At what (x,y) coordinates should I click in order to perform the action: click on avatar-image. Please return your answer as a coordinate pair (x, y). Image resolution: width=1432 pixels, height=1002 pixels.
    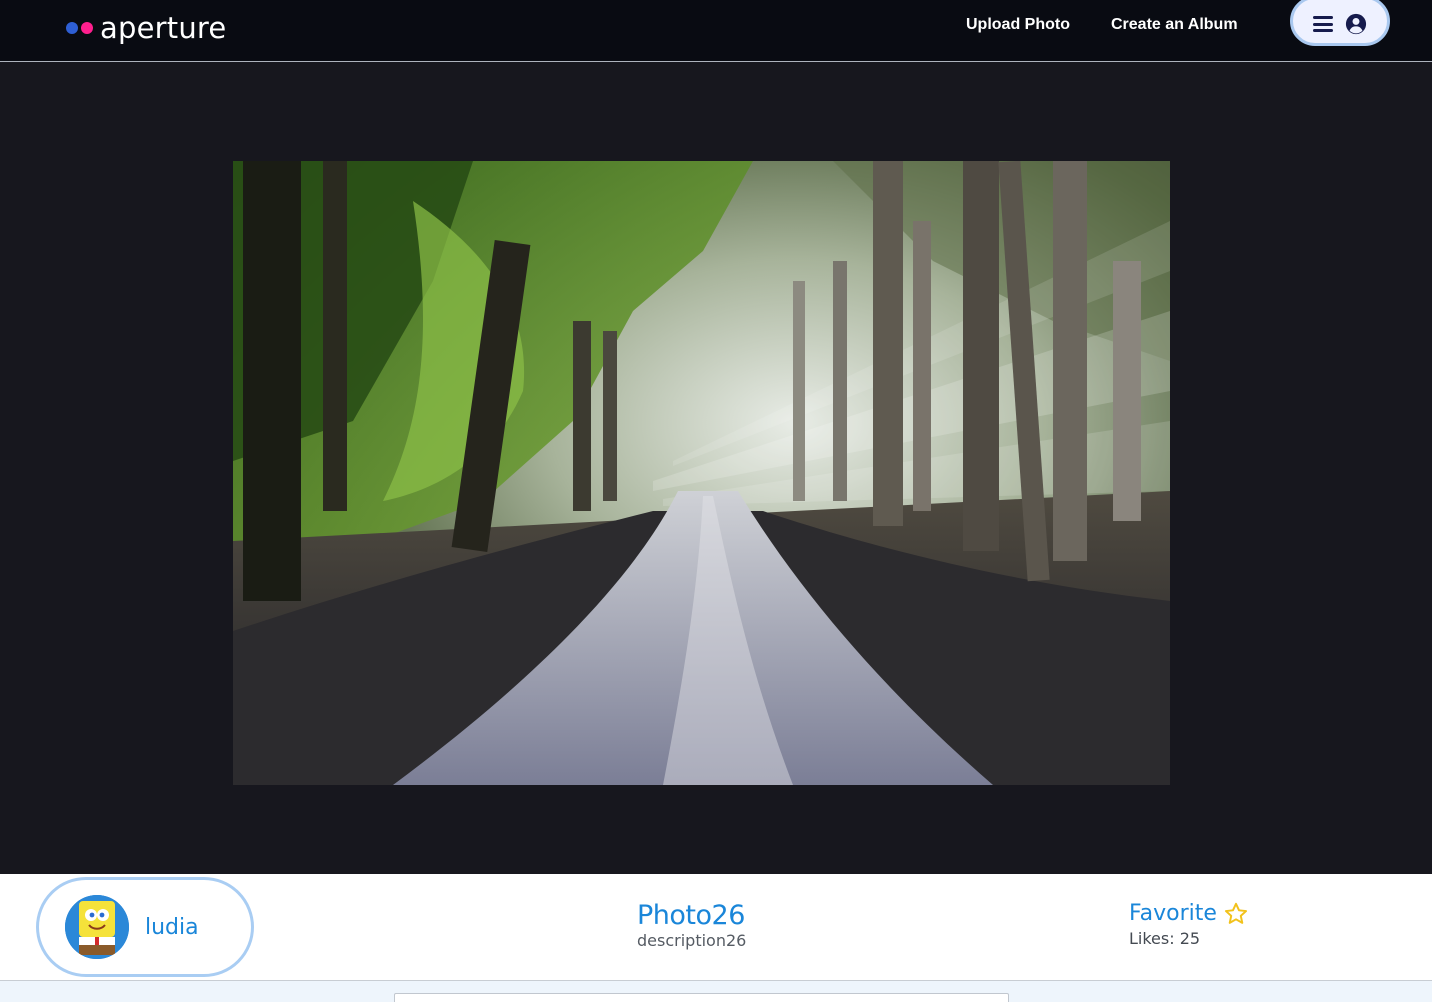
    Looking at the image, I should click on (97, 927).